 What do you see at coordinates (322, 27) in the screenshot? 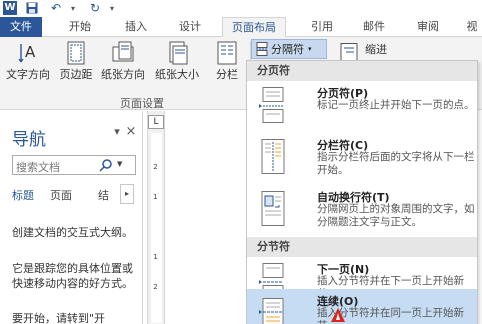
I see `tab-references: 引用` at bounding box center [322, 27].